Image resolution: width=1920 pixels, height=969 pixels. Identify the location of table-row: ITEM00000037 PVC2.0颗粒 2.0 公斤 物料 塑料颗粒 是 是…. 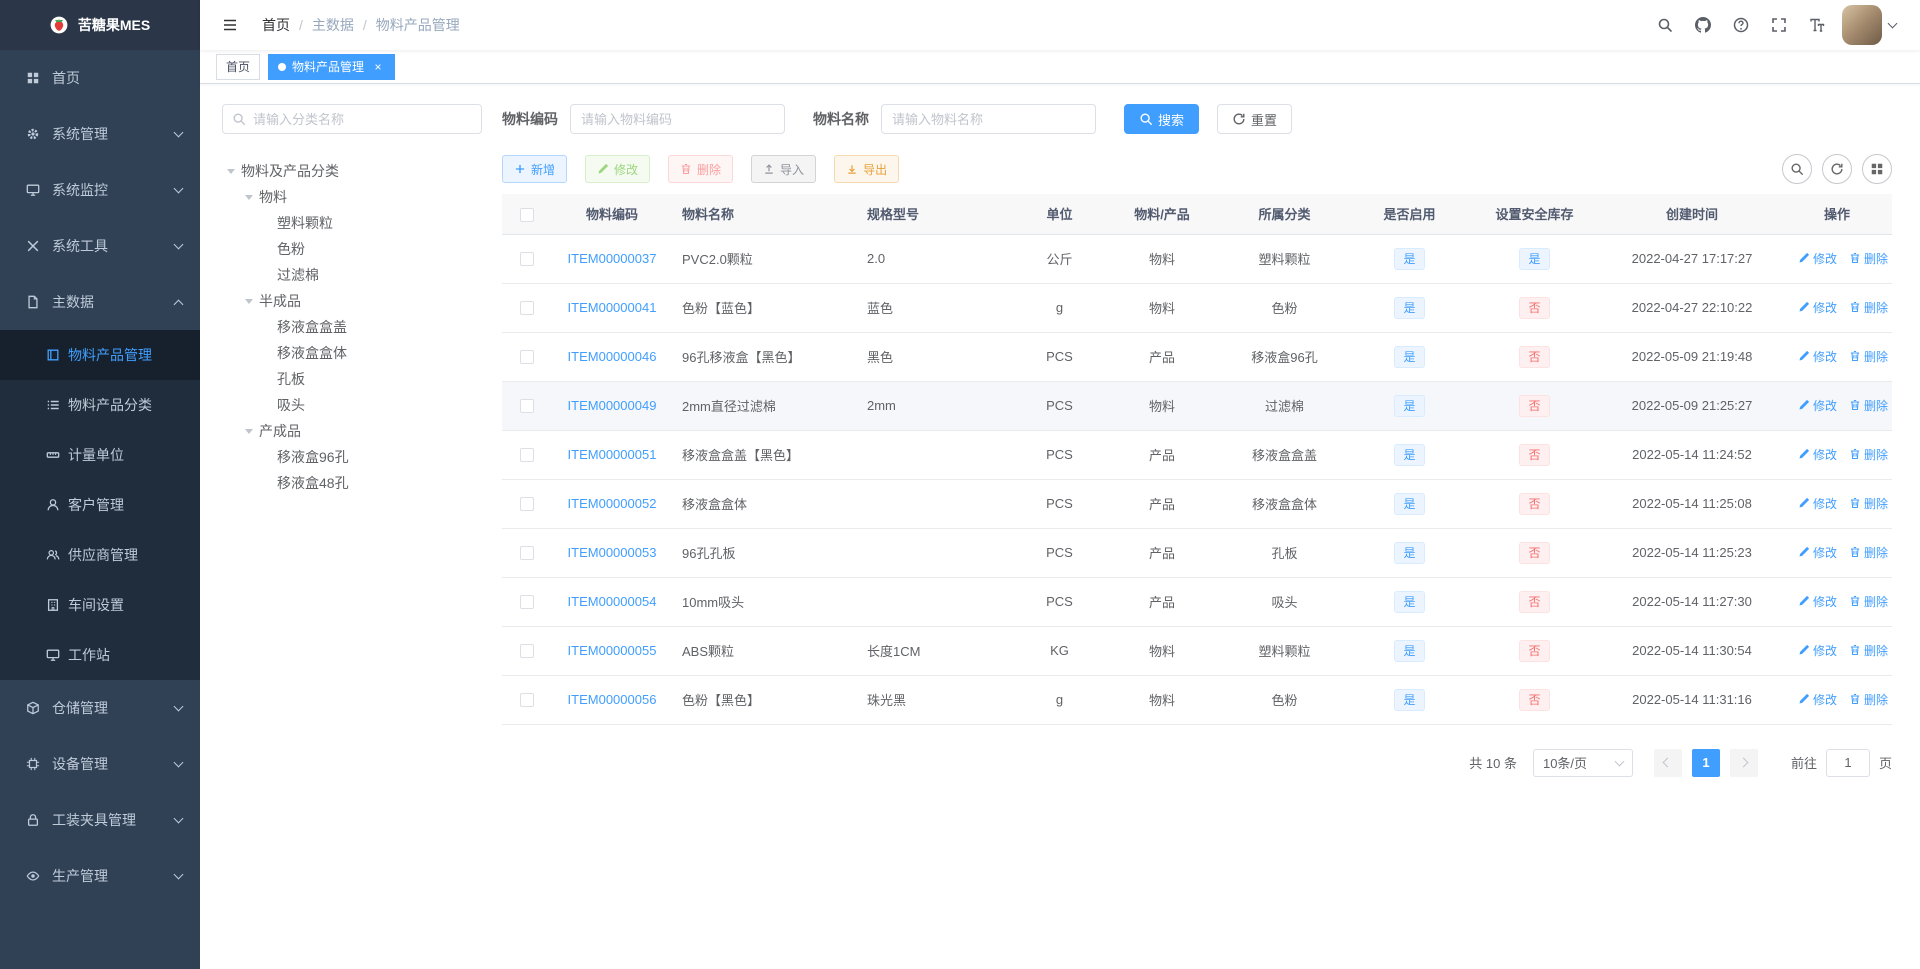
(1197, 259).